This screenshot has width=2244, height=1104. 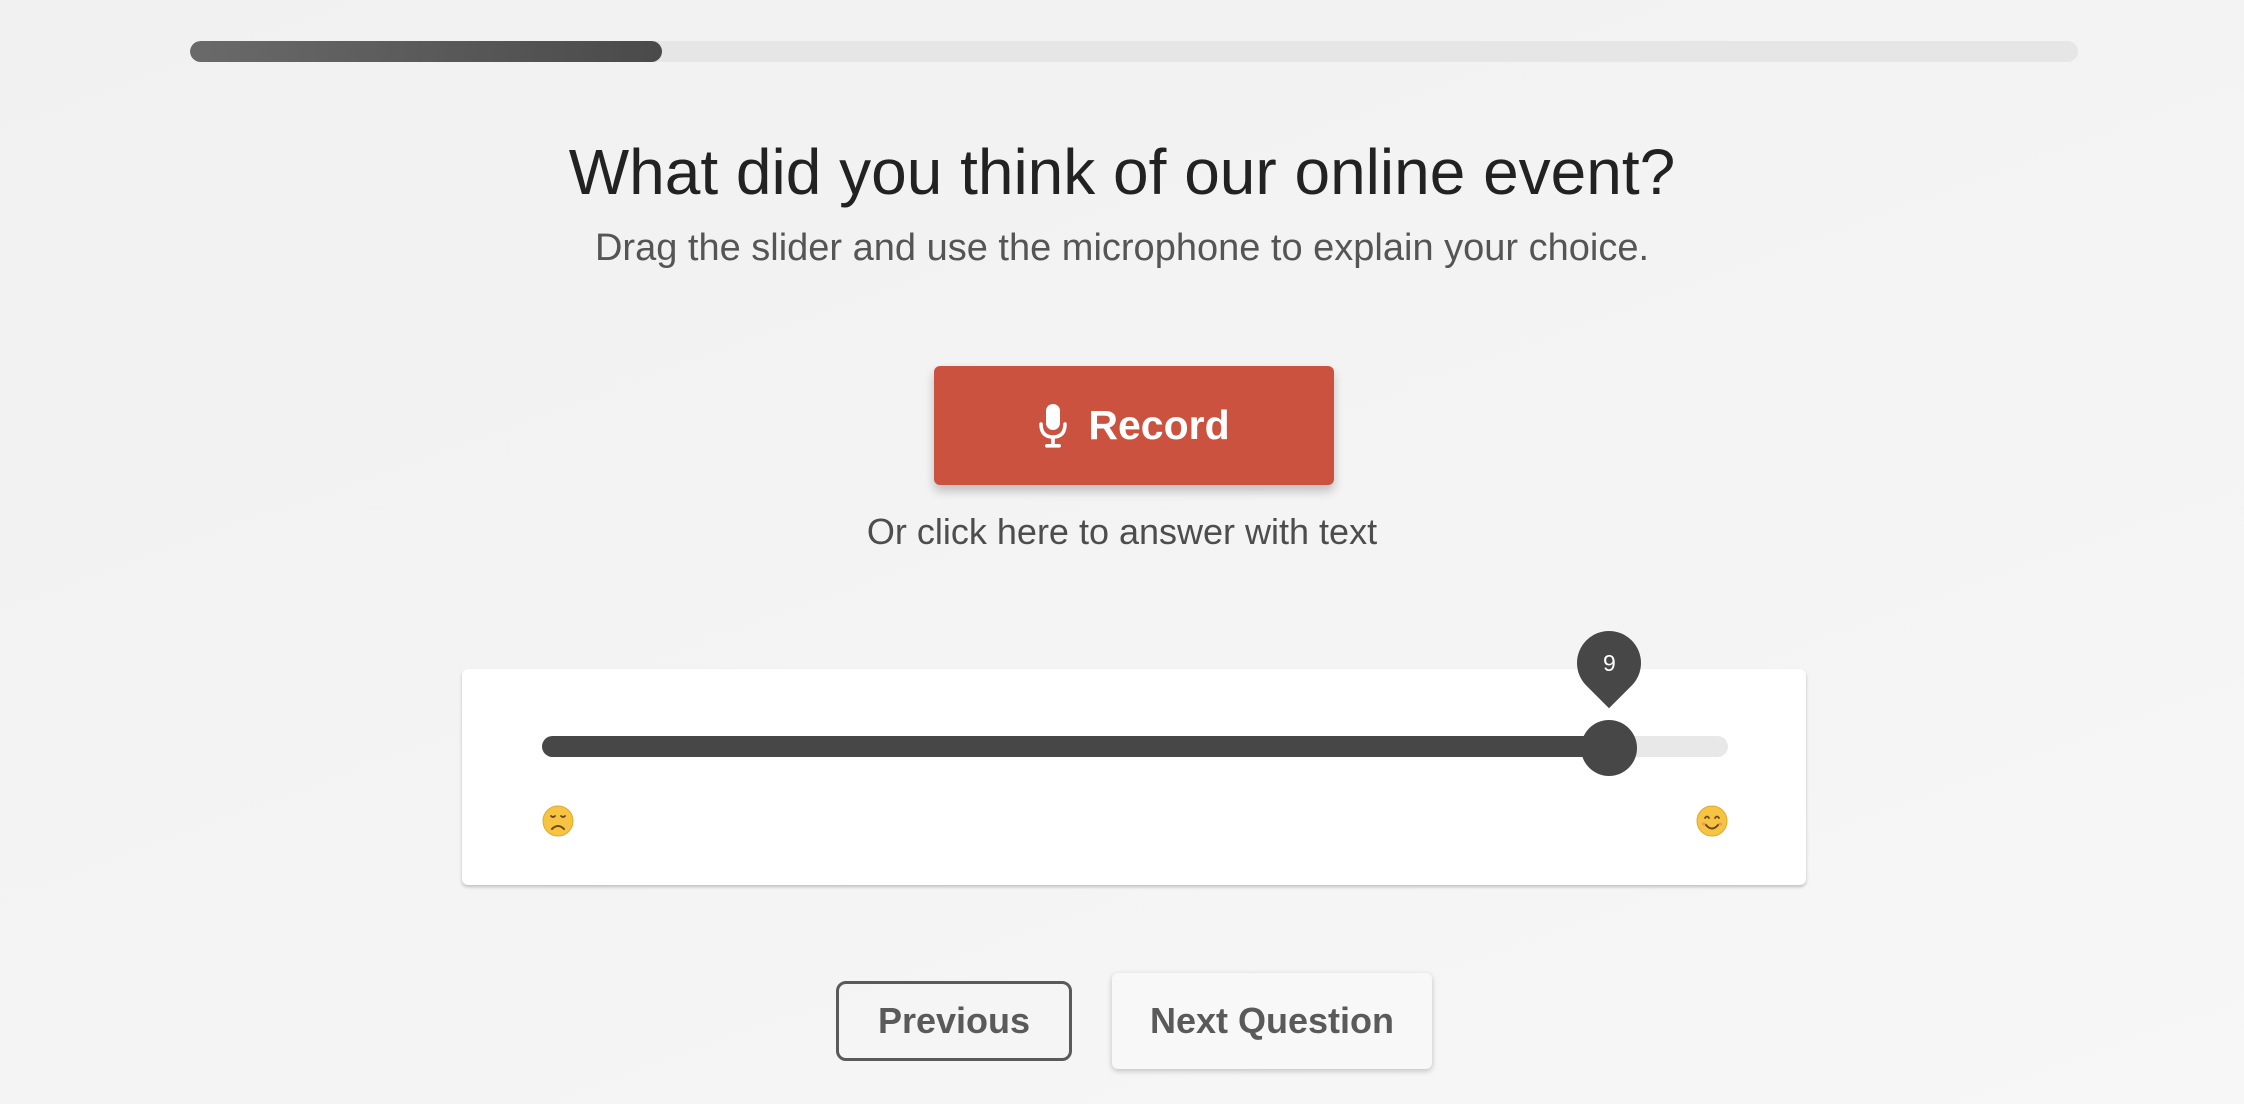 What do you see at coordinates (1134, 51) in the screenshot?
I see `progress-bar` at bounding box center [1134, 51].